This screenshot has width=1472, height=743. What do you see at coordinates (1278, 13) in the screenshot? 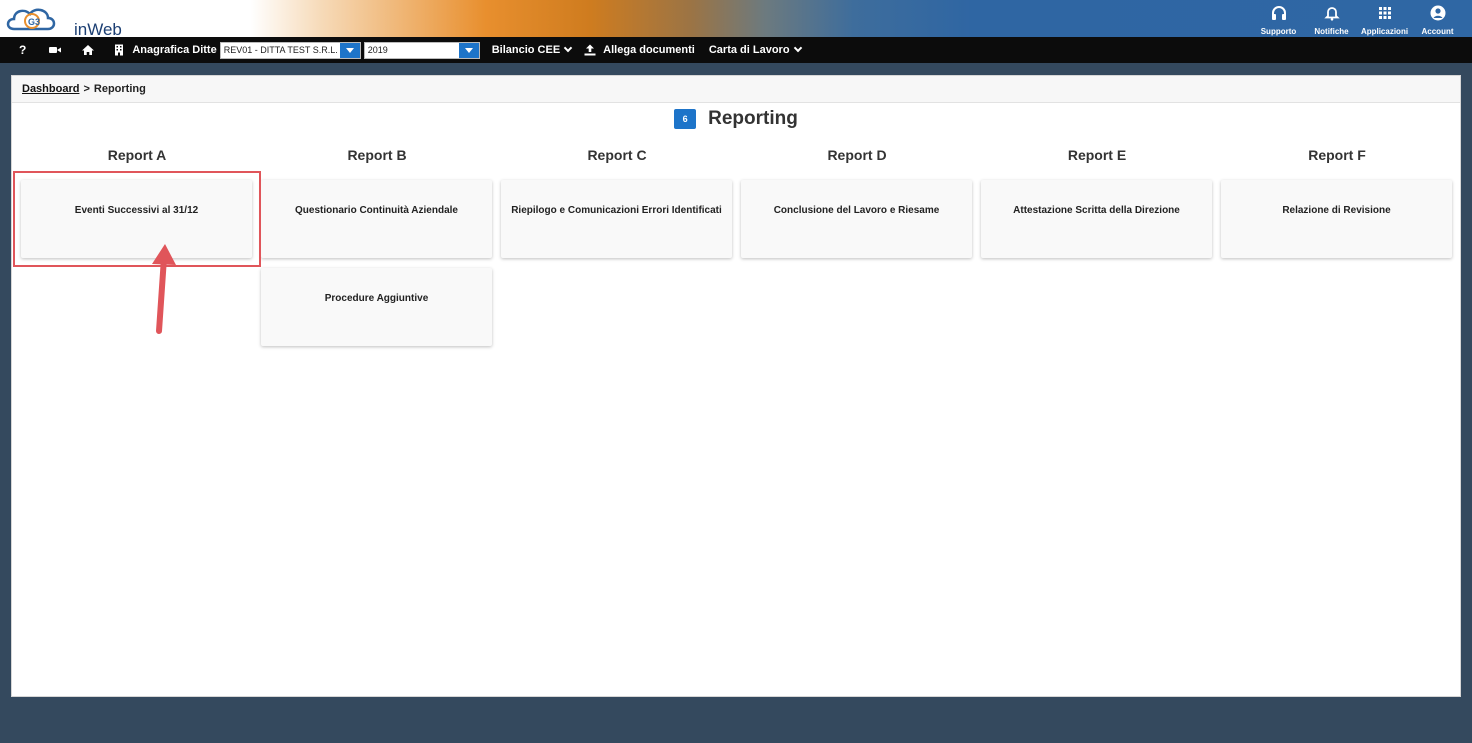
I see `headset-icon` at bounding box center [1278, 13].